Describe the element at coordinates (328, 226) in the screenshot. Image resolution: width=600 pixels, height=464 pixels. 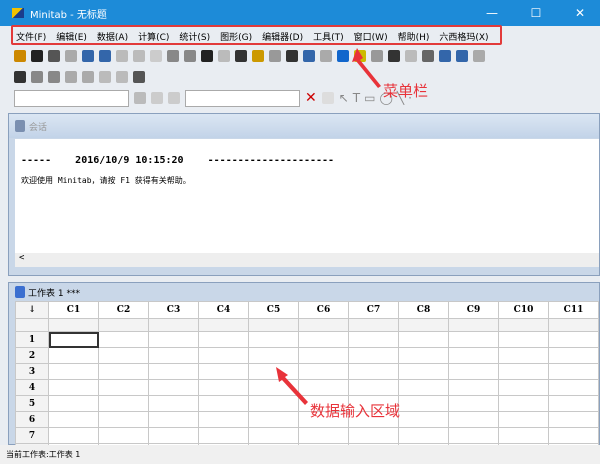
I see `annotation-arrows` at that location.